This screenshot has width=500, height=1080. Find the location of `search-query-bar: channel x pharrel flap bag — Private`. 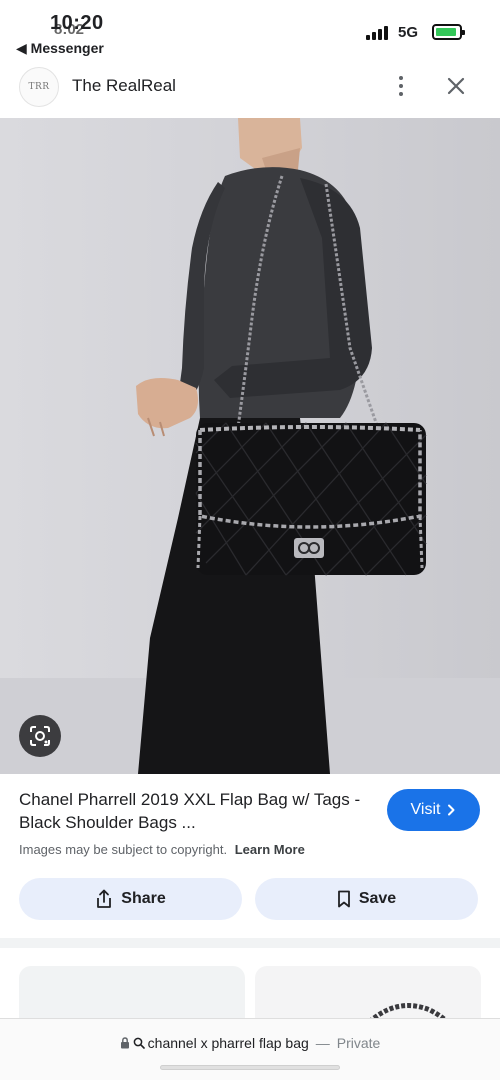

search-query-bar: channel x pharrel flap bag — Private is located at coordinates (250, 1043).